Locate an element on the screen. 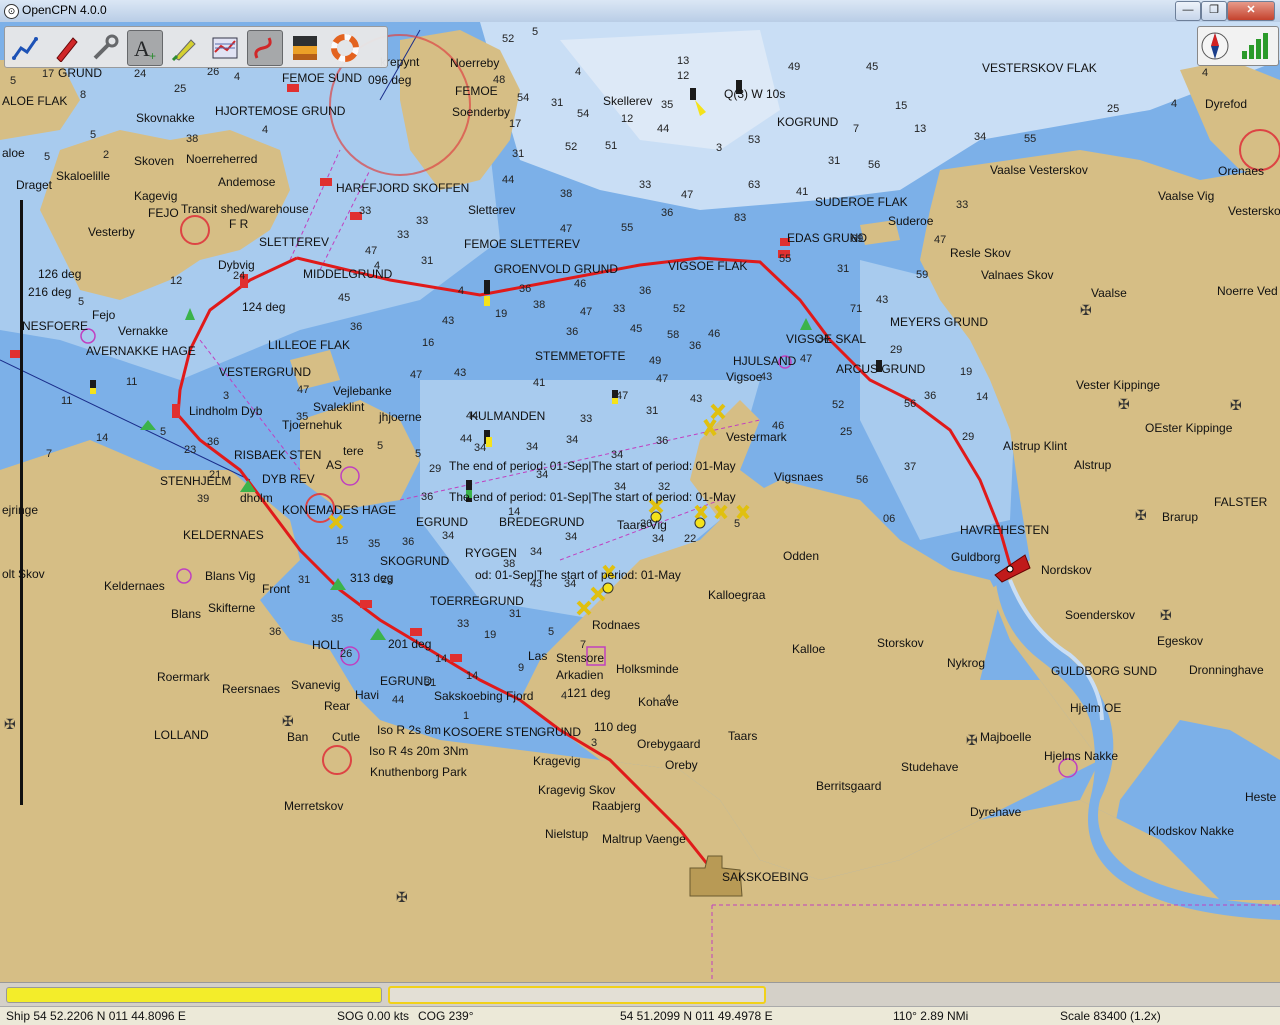 The height and width of the screenshot is (1025, 1280). chart-label: 096 deg is located at coordinates (389, 80).